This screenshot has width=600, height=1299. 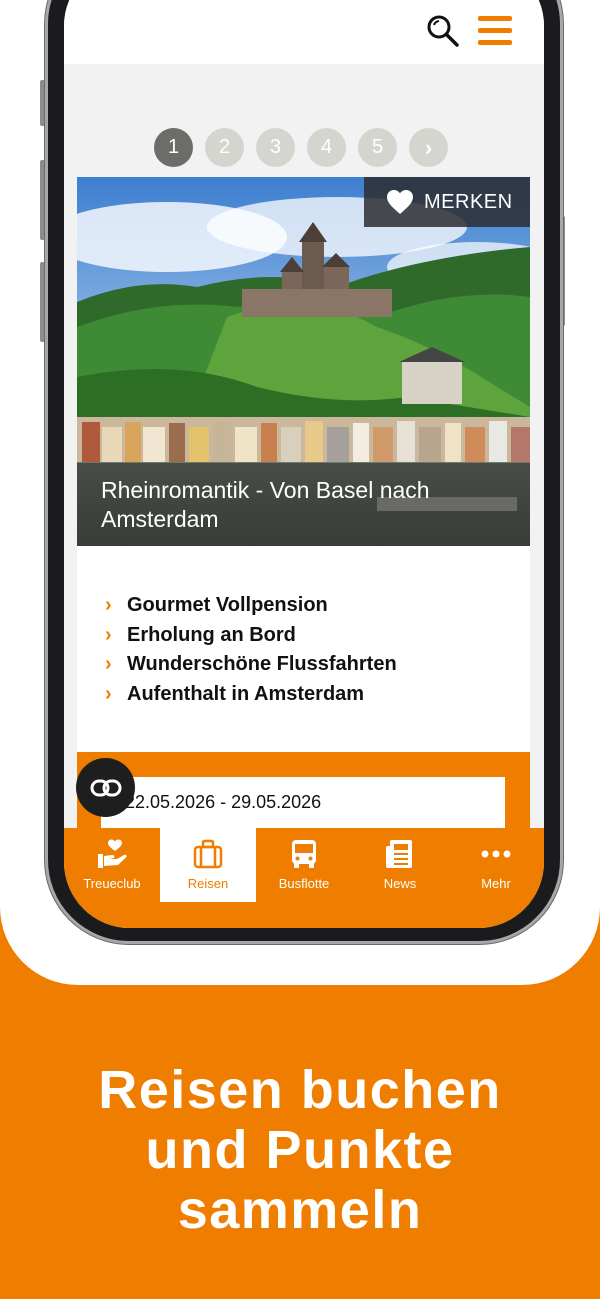 What do you see at coordinates (304, 32) in the screenshot?
I see `app-header` at bounding box center [304, 32].